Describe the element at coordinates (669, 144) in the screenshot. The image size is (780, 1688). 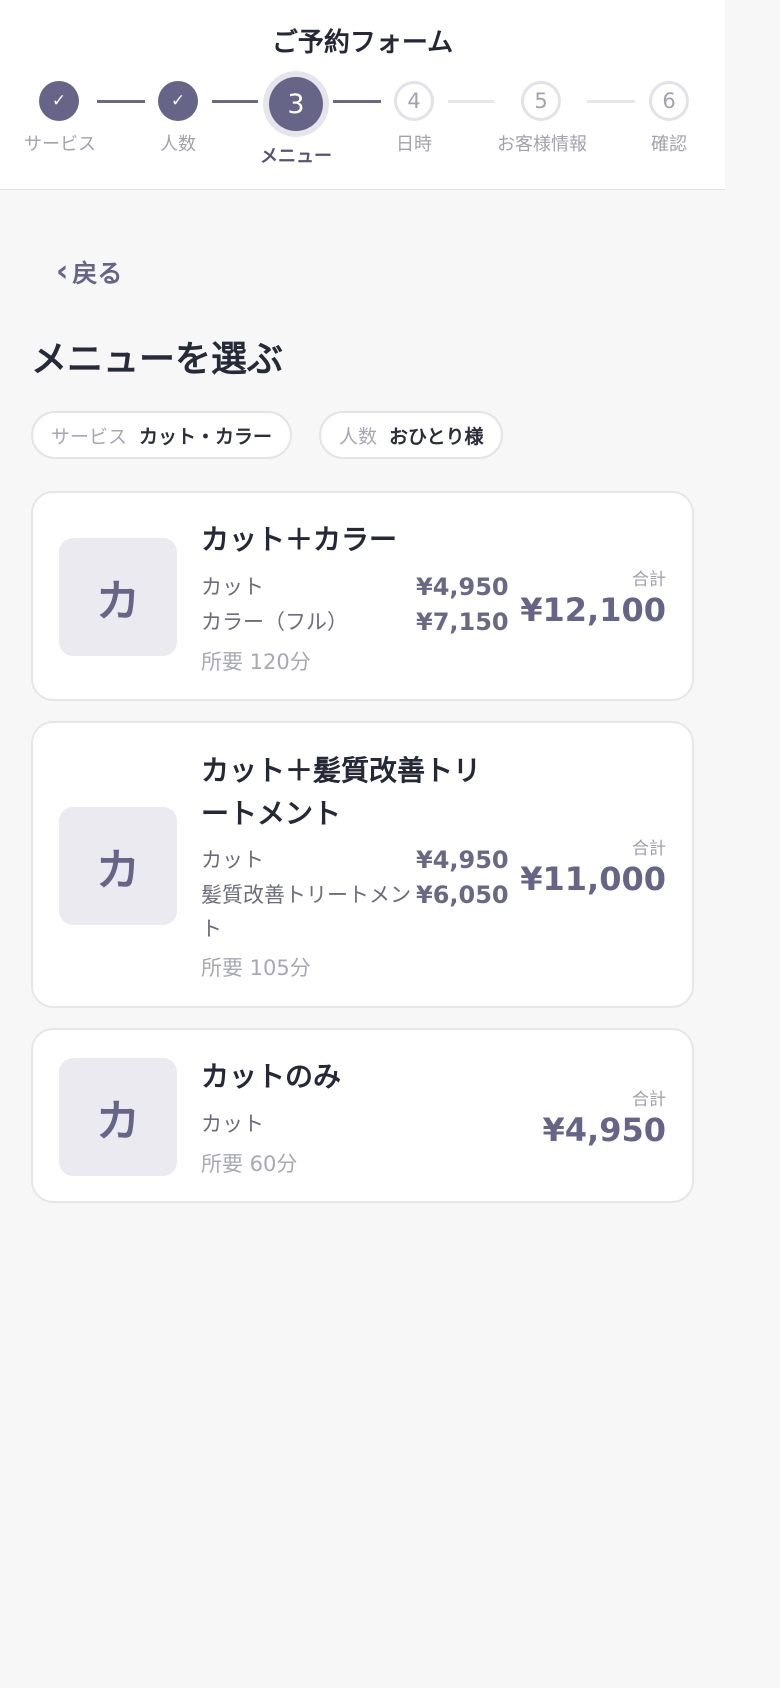
I see `step-6-label: 確認` at that location.